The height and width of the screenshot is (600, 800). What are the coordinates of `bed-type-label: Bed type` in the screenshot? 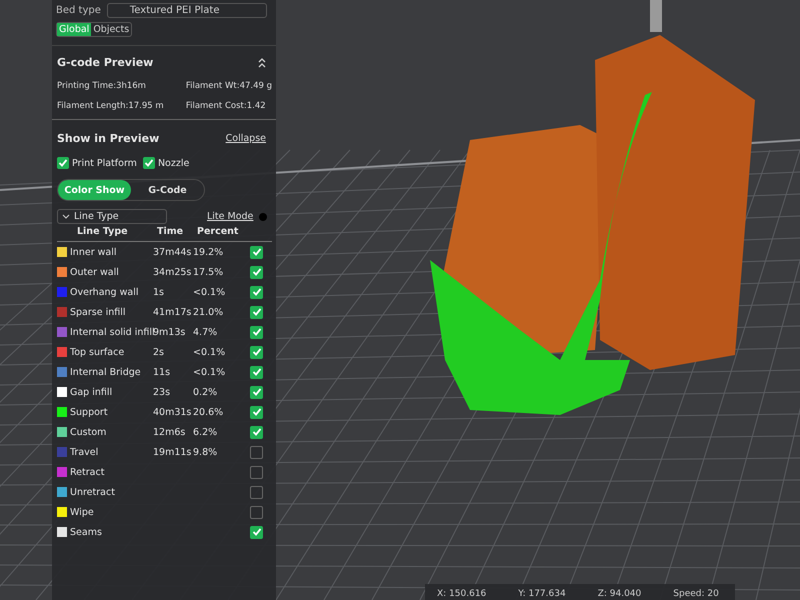 It's located at (78, 10).